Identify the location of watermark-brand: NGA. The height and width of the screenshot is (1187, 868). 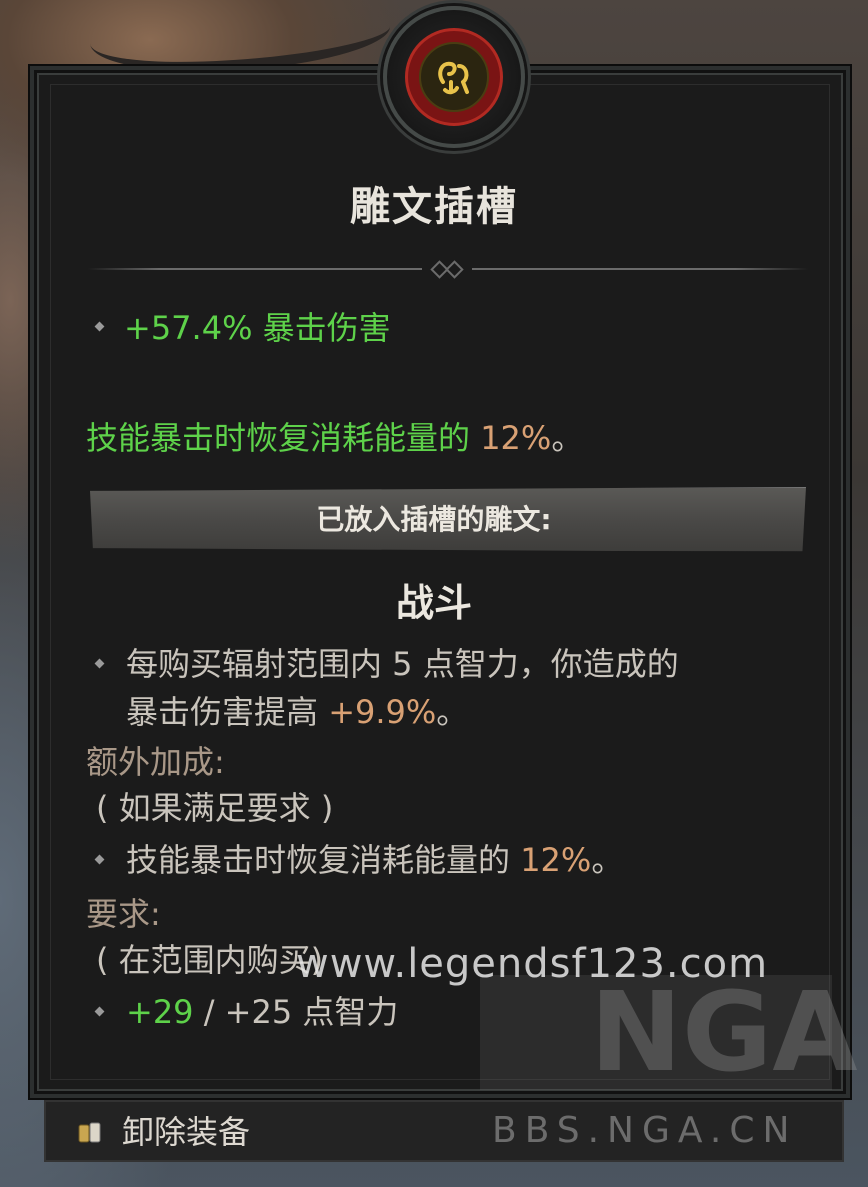
(724, 1032).